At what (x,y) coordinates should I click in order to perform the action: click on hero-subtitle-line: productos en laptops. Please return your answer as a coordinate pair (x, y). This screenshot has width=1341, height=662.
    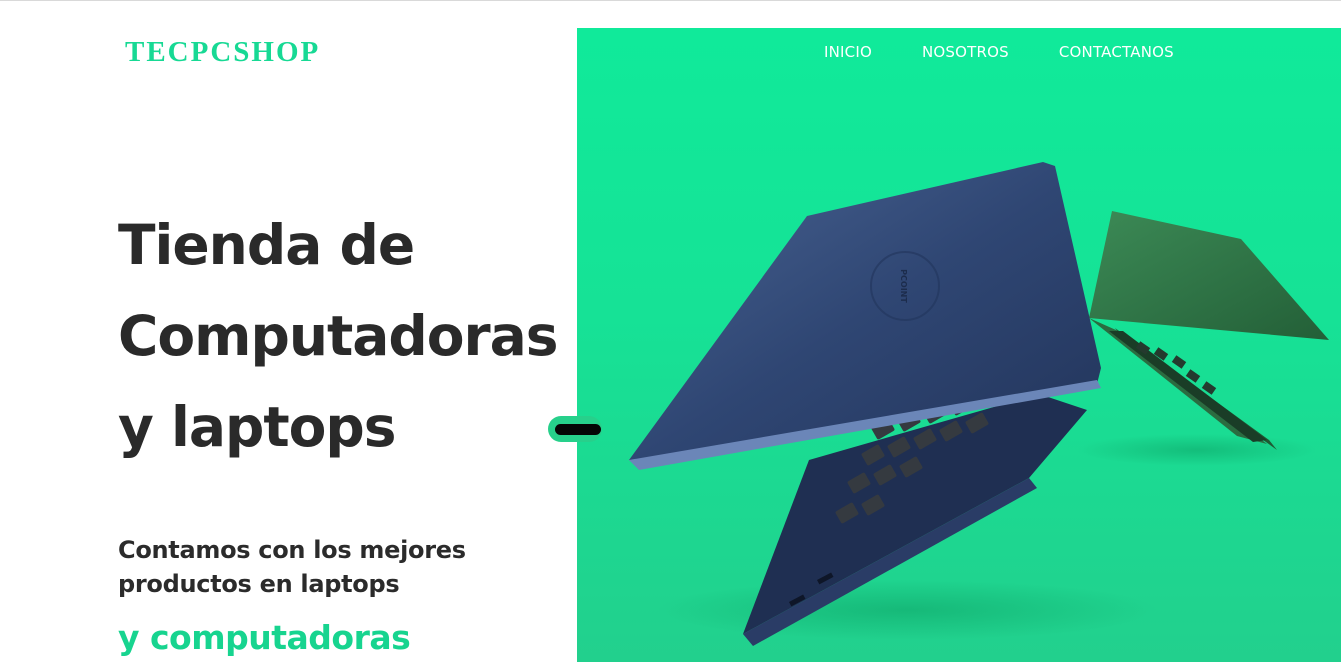
    Looking at the image, I should click on (259, 584).